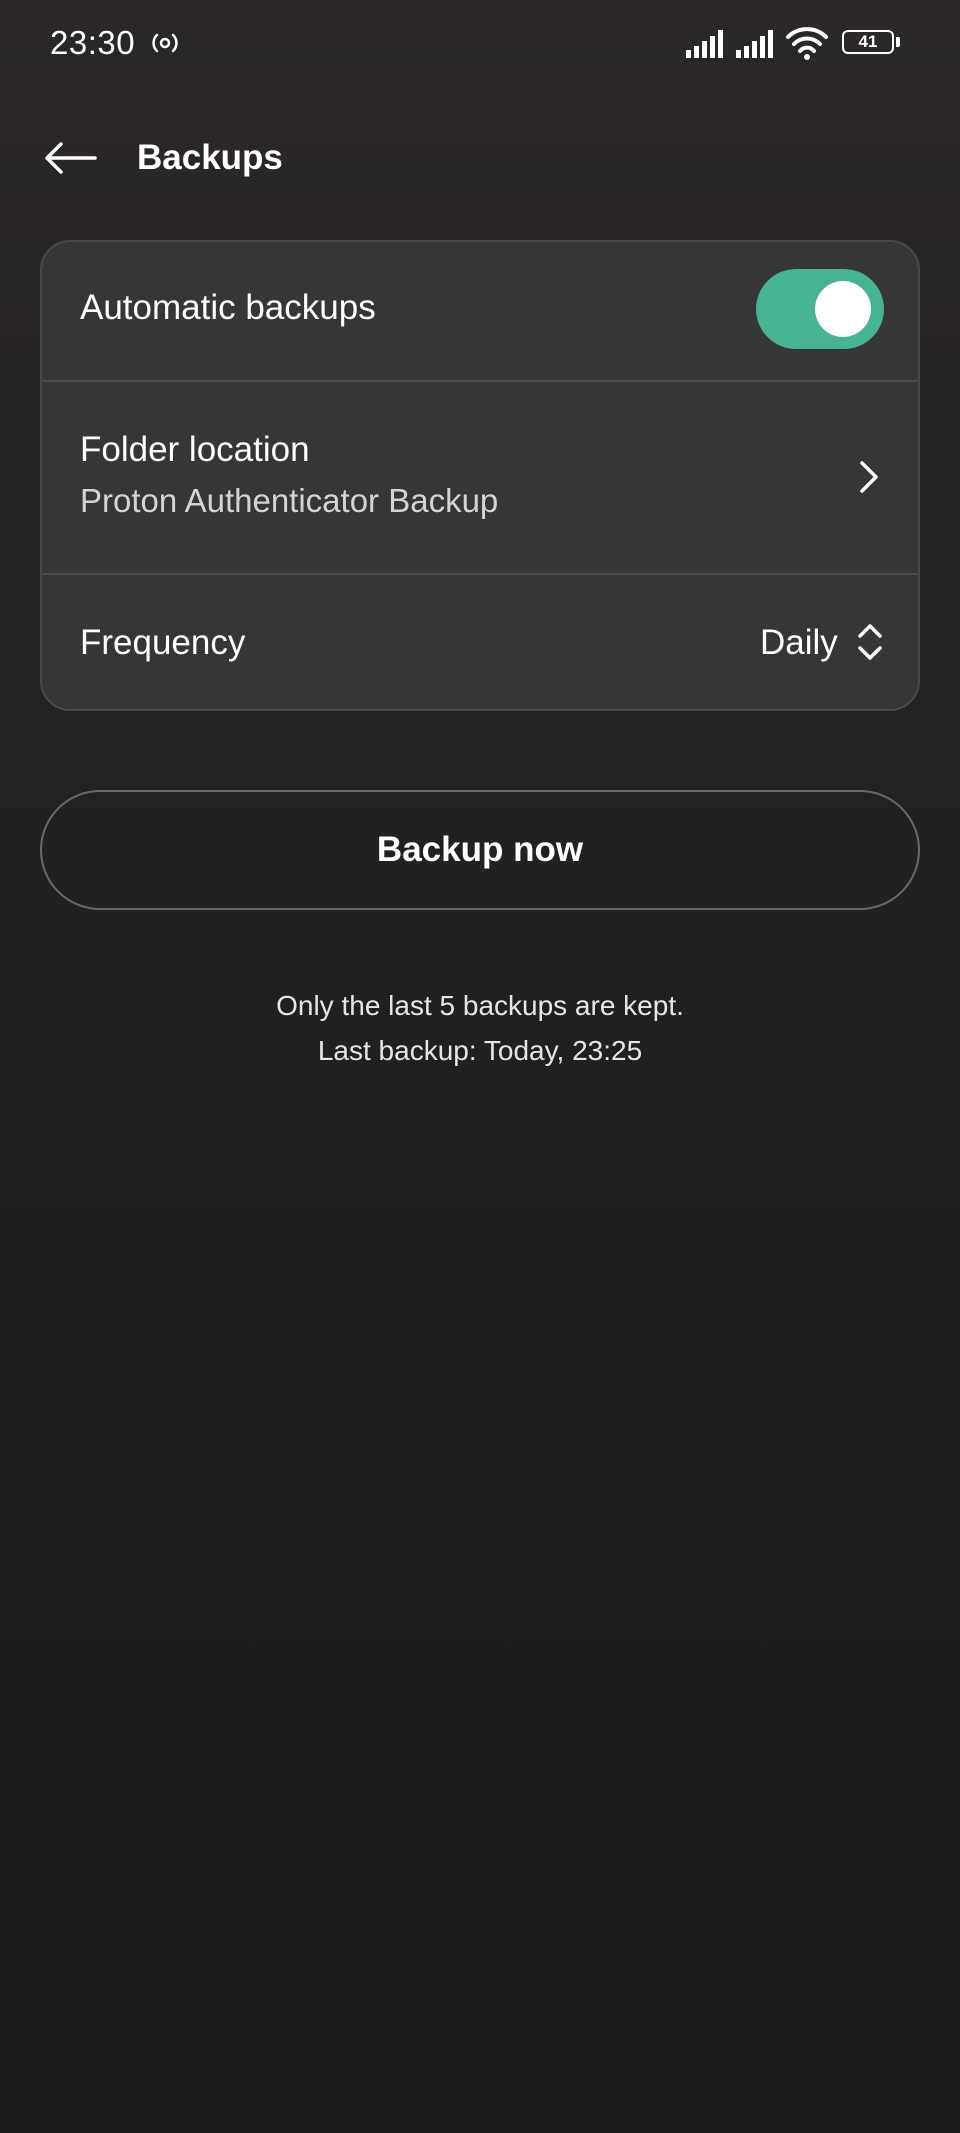 This screenshot has width=960, height=2133. Describe the element at coordinates (799, 642) in the screenshot. I see `frequency-value: Daily` at that location.